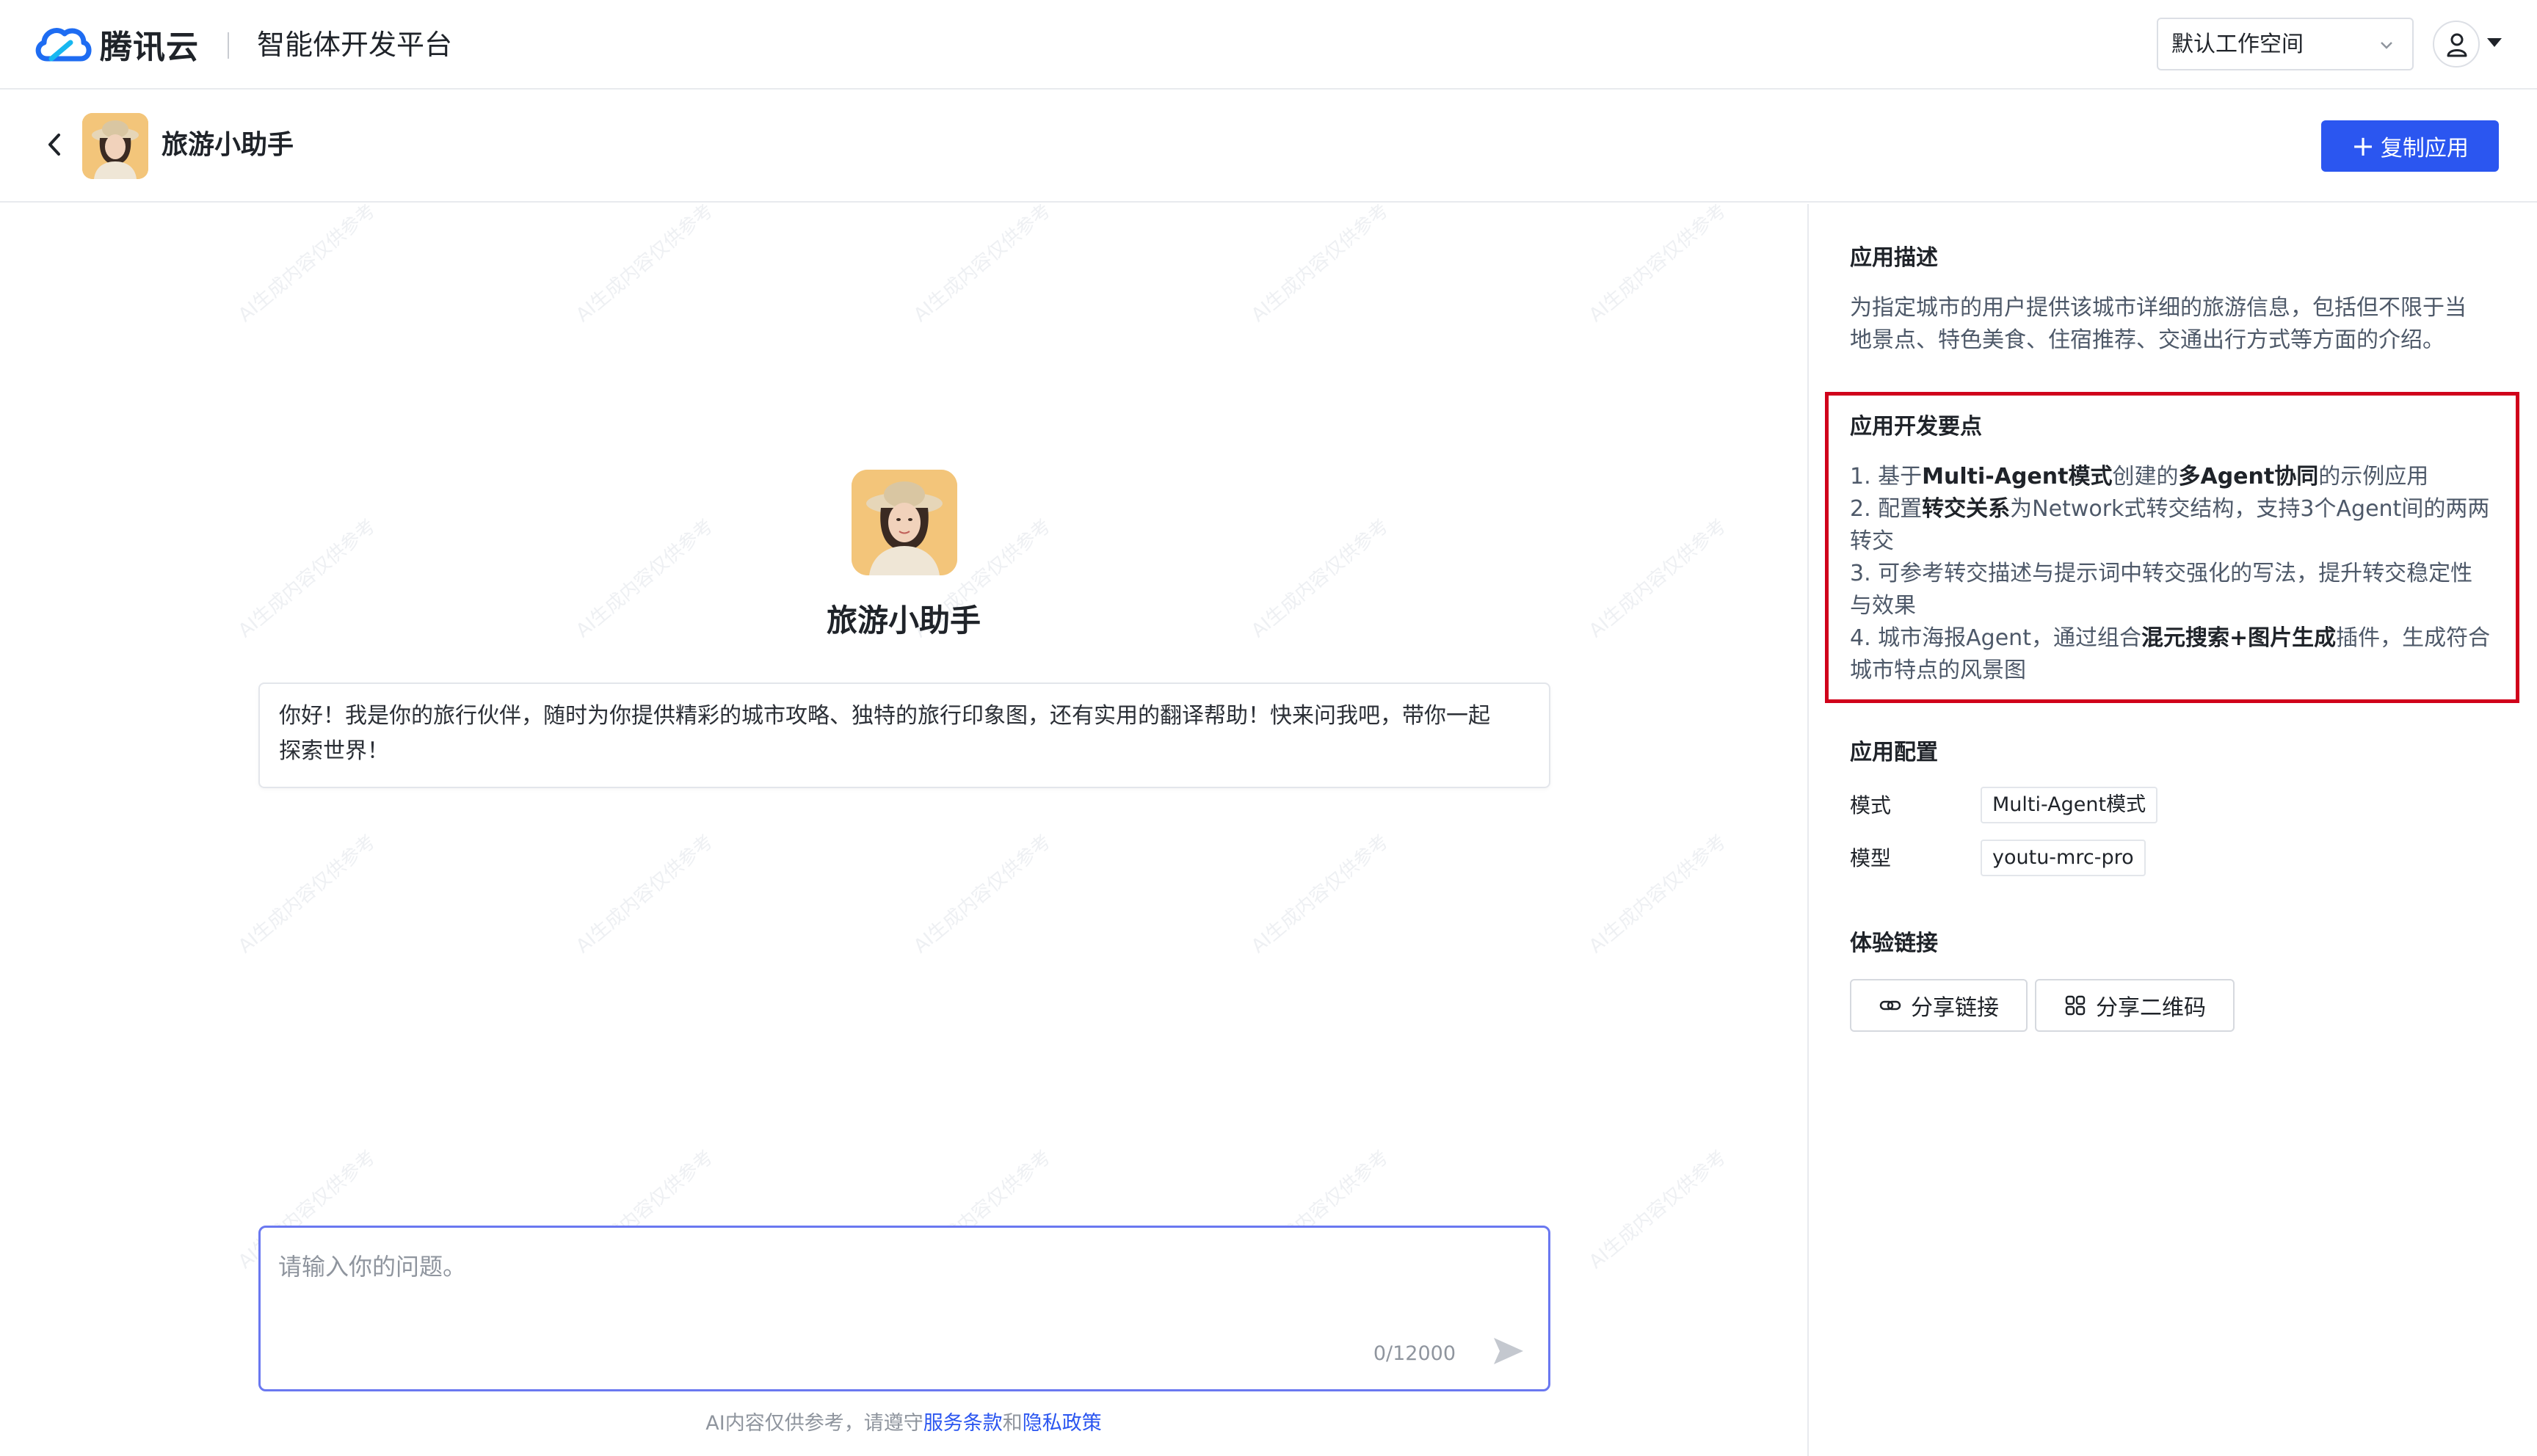  What do you see at coordinates (355, 45) in the screenshot?
I see `platform-title: 智能体开发平台` at bounding box center [355, 45].